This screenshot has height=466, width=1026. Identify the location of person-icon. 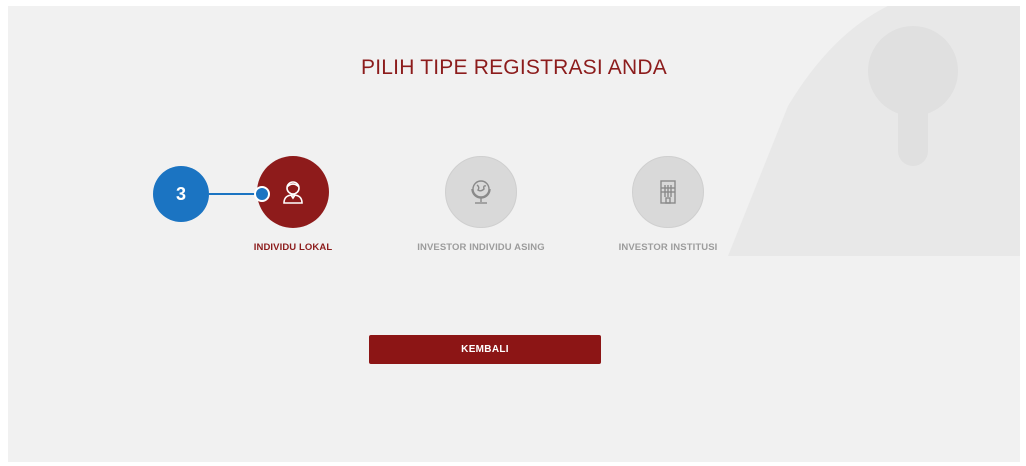
(293, 192).